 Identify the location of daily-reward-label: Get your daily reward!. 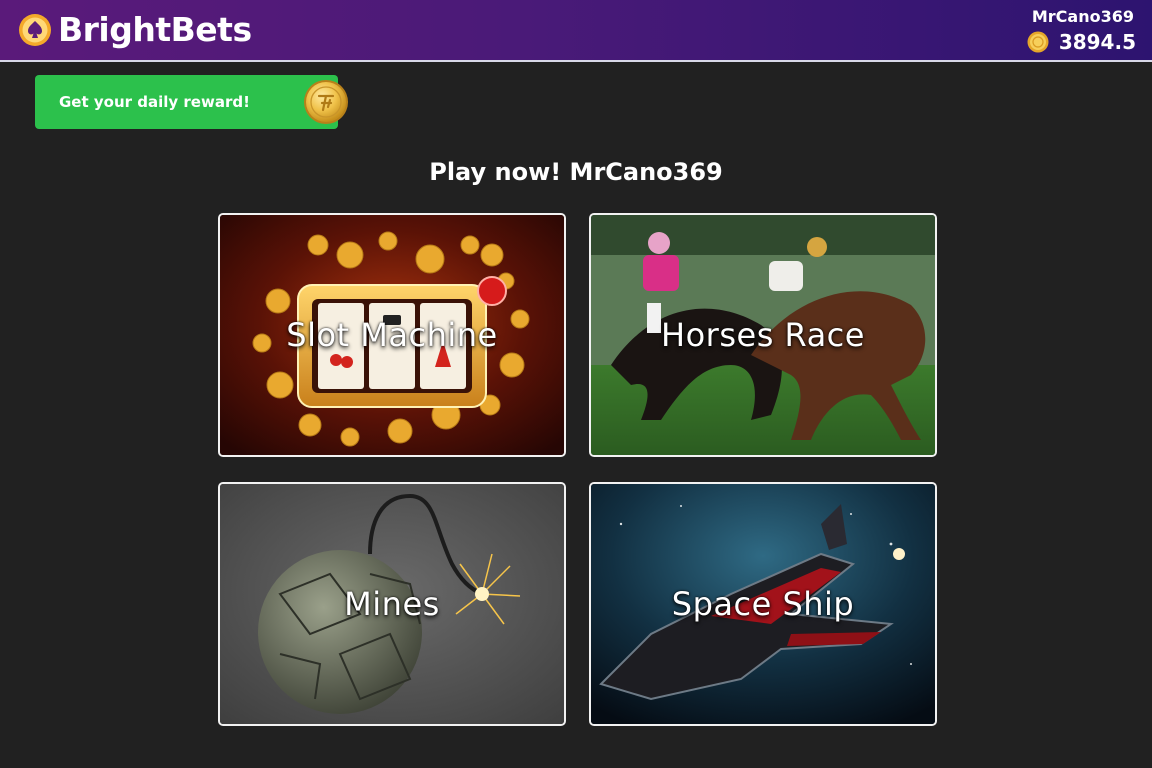
(154, 102).